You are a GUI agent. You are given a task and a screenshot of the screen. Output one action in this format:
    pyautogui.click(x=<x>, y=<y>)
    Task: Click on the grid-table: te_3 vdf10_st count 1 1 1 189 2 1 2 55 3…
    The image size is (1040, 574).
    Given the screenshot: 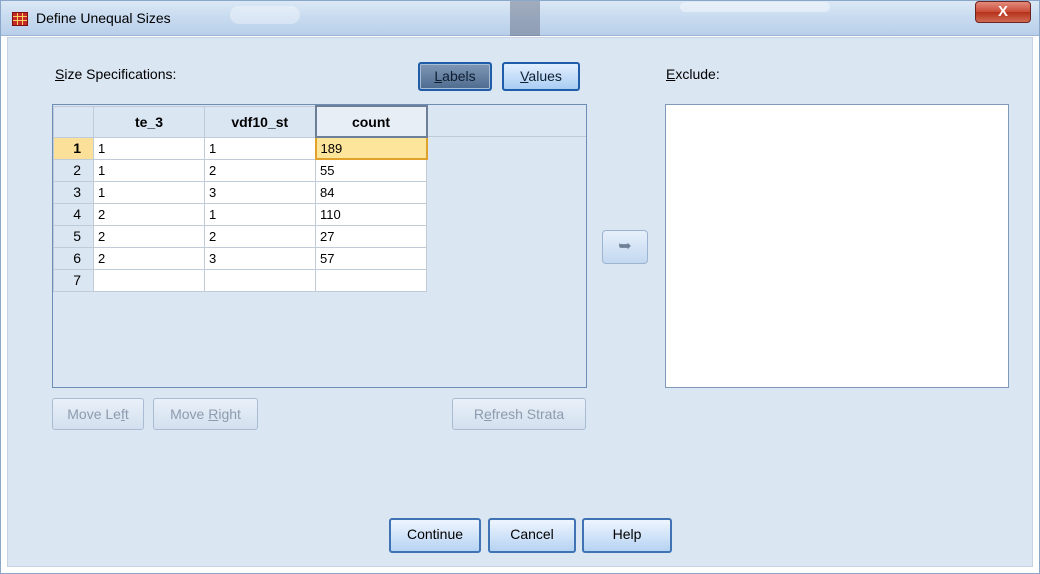 What is the action you would take?
    pyautogui.click(x=240, y=198)
    